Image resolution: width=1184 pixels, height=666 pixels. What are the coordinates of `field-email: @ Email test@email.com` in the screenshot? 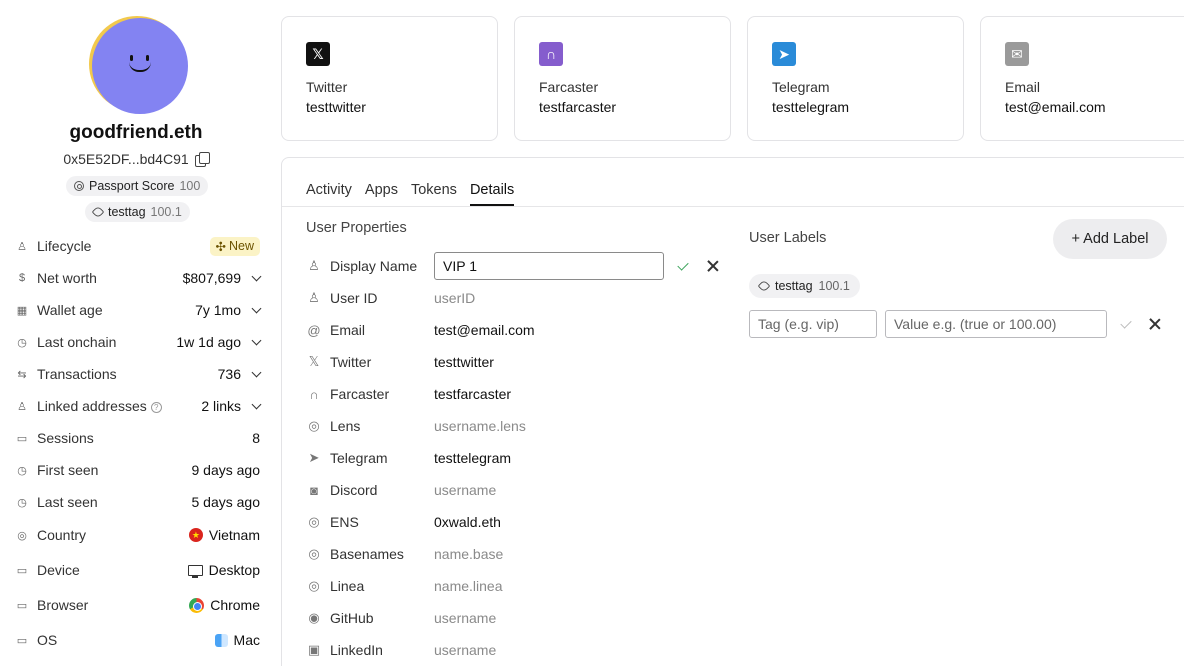 It's located at (421, 330).